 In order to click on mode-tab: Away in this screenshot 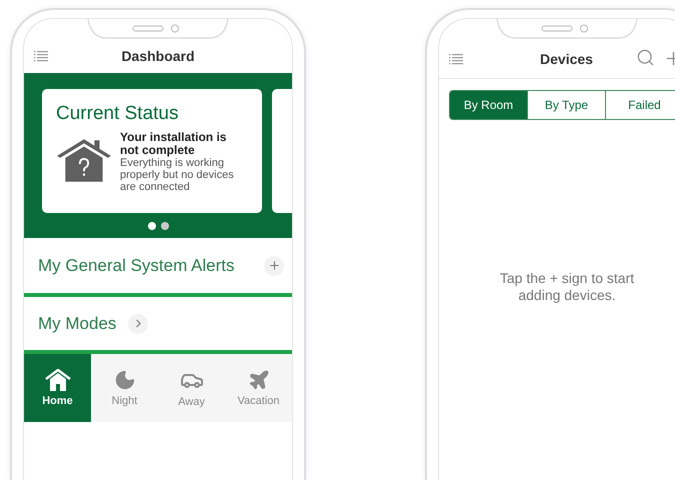, I will do `click(191, 388)`.